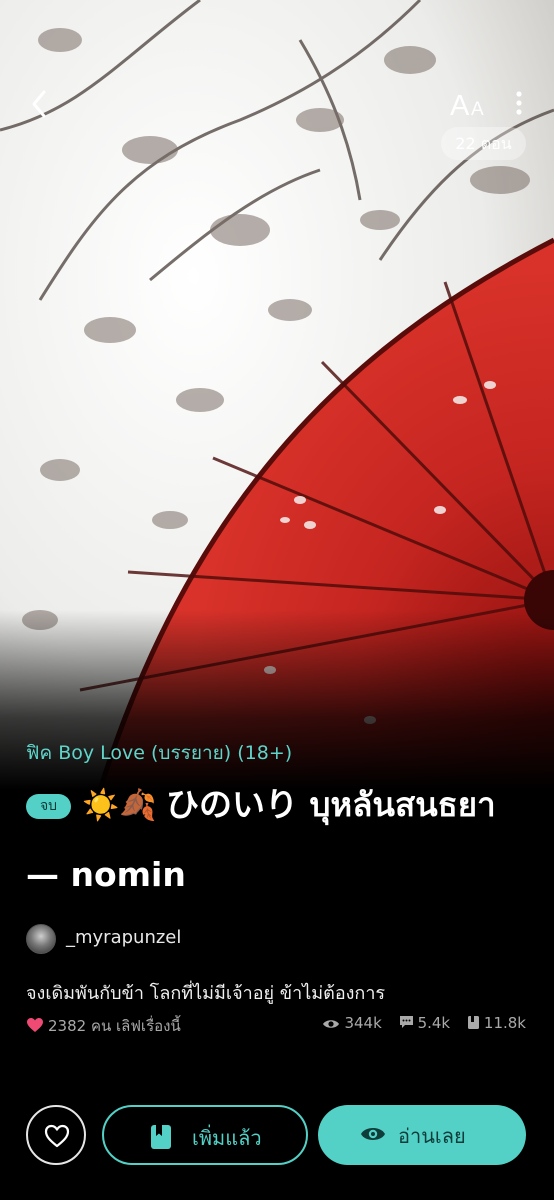 The height and width of the screenshot is (1200, 554). I want to click on font-size-icon: A A, so click(467, 106).